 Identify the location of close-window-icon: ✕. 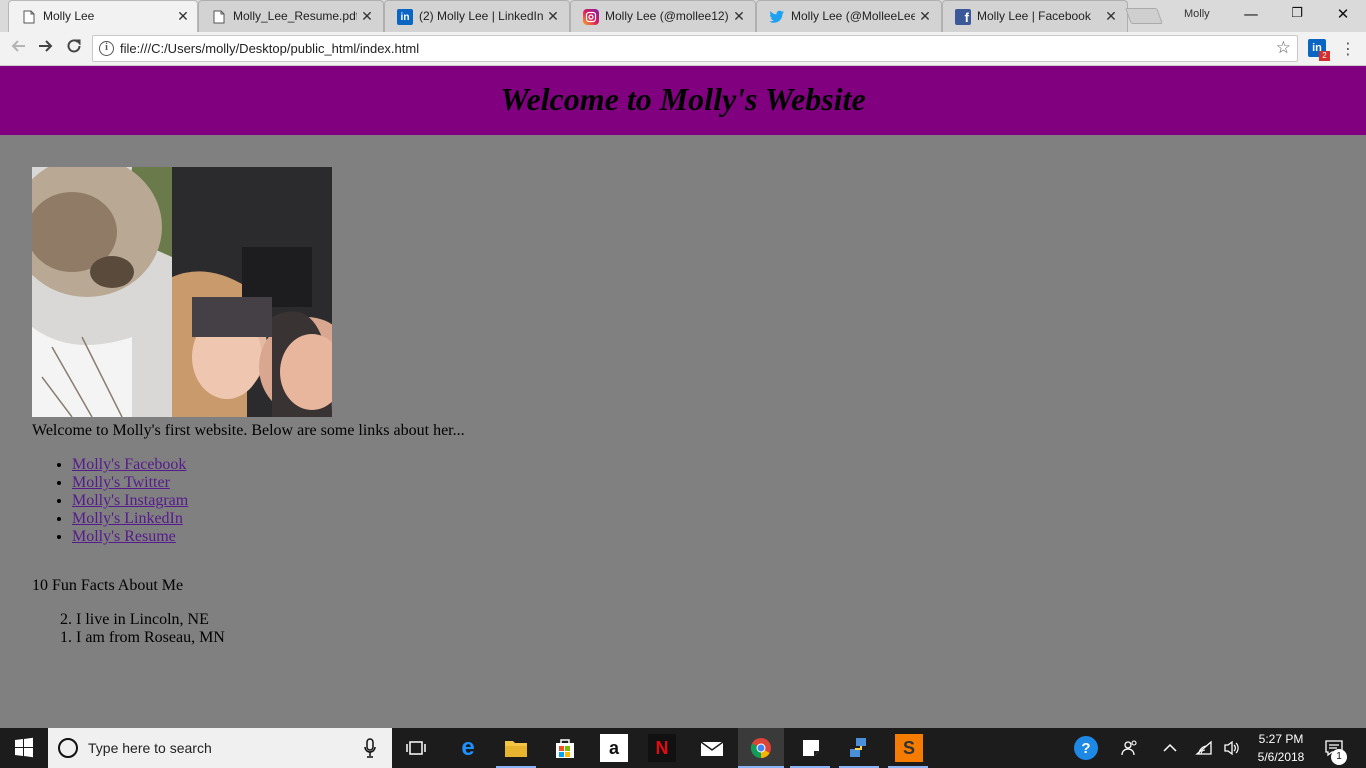
(1343, 15).